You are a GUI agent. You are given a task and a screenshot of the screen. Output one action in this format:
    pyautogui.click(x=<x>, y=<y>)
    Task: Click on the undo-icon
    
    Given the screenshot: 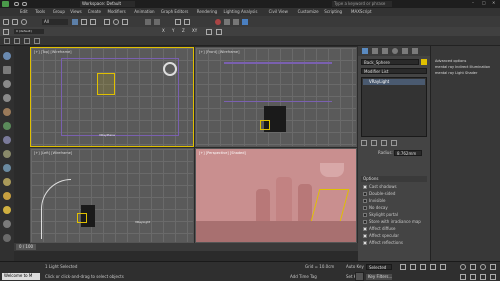 What is the action you would take?
    pyautogui.click(x=16, y=4)
    